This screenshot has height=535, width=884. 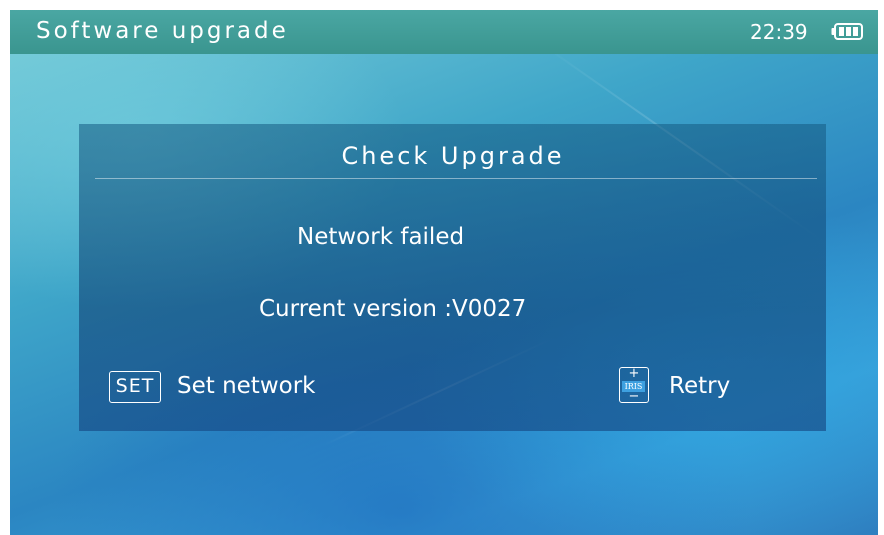 I want to click on clock: 22:39, so click(x=779, y=32).